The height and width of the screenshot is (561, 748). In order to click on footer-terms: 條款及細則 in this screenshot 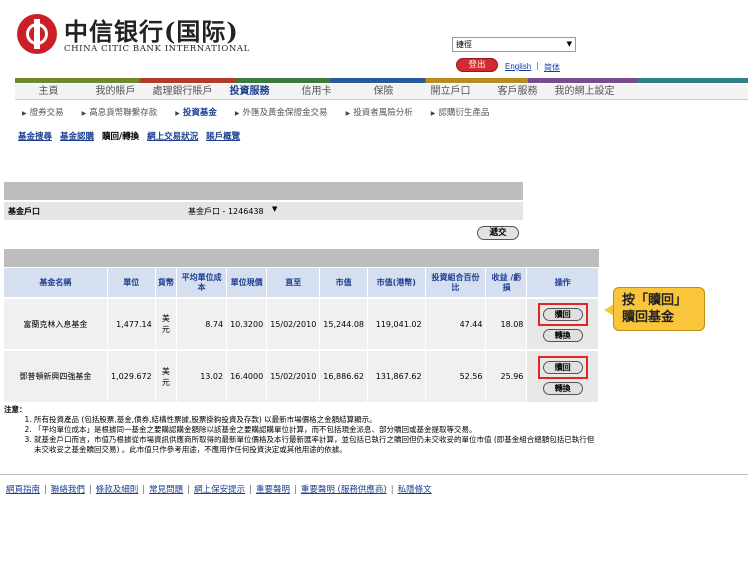, I will do `click(117, 490)`.